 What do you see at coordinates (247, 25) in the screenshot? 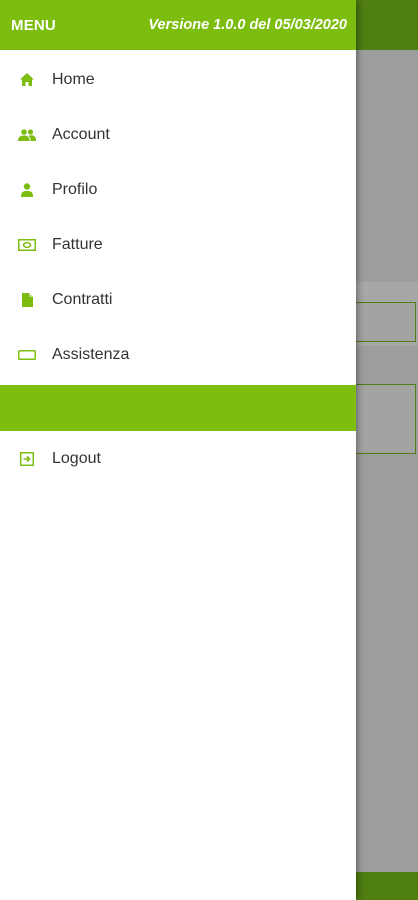
I see `version-label: Versione 1.0.0 del 05/03/2020` at bounding box center [247, 25].